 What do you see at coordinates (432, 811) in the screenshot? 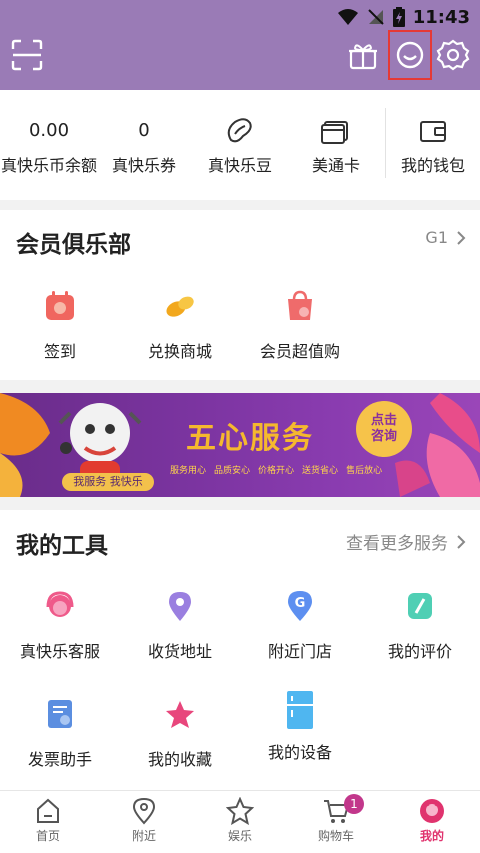
I see `profile-icon` at bounding box center [432, 811].